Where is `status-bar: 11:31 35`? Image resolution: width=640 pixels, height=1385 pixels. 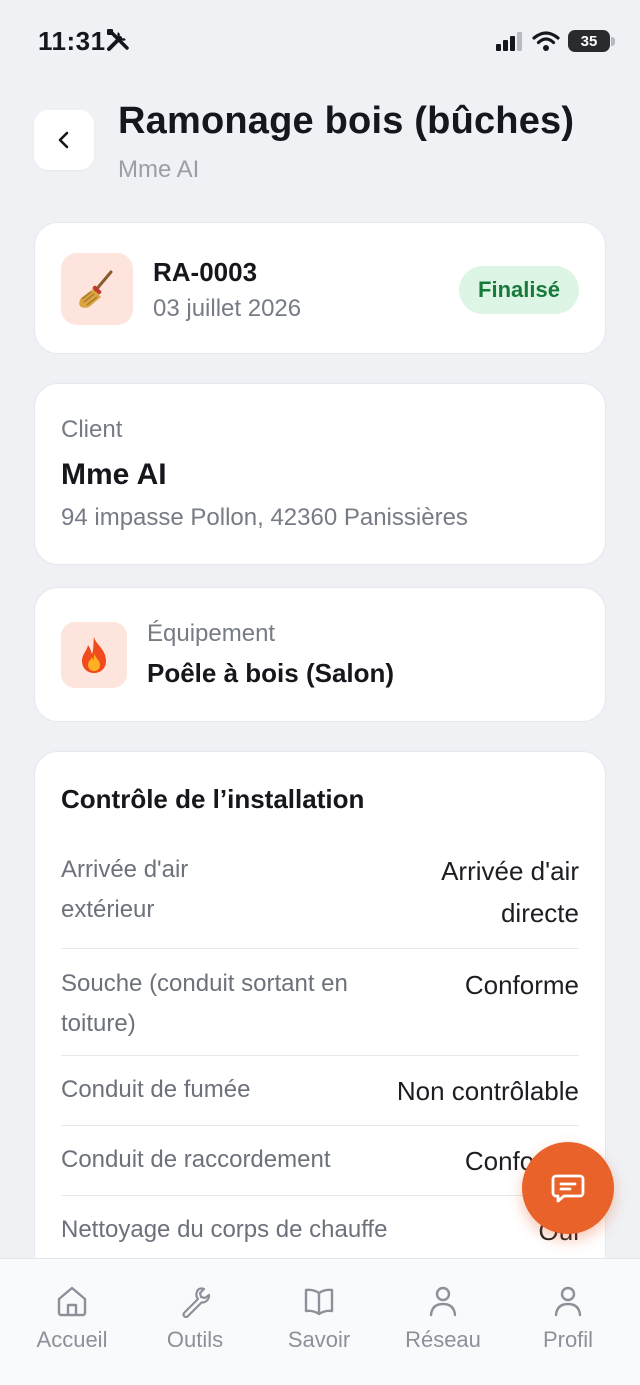 status-bar: 11:31 35 is located at coordinates (320, 40).